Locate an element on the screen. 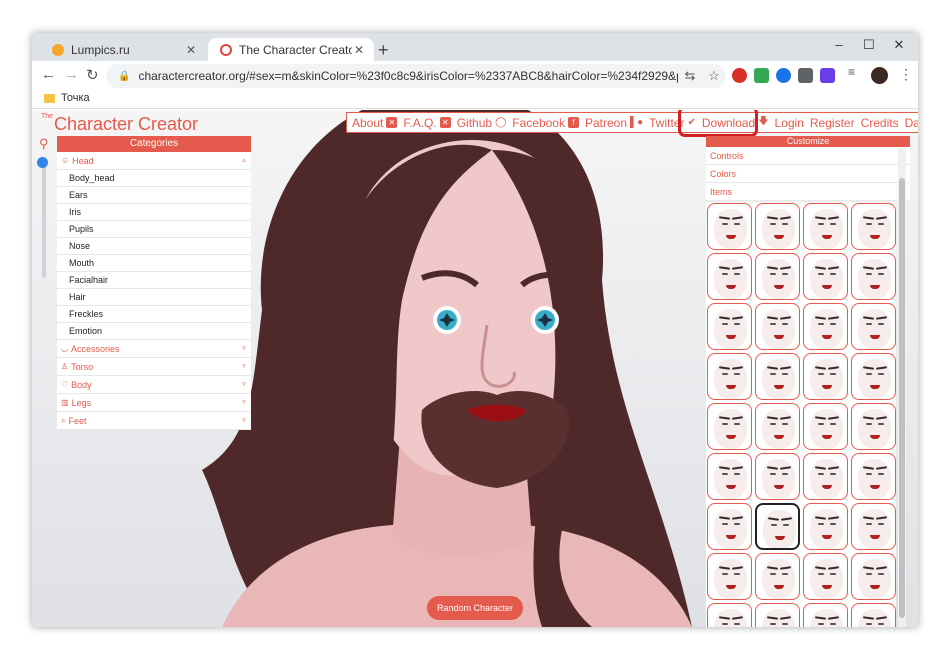 Image resolution: width=950 pixels, height=659 pixels. random-character-button: Random Character is located at coordinates (475, 608).